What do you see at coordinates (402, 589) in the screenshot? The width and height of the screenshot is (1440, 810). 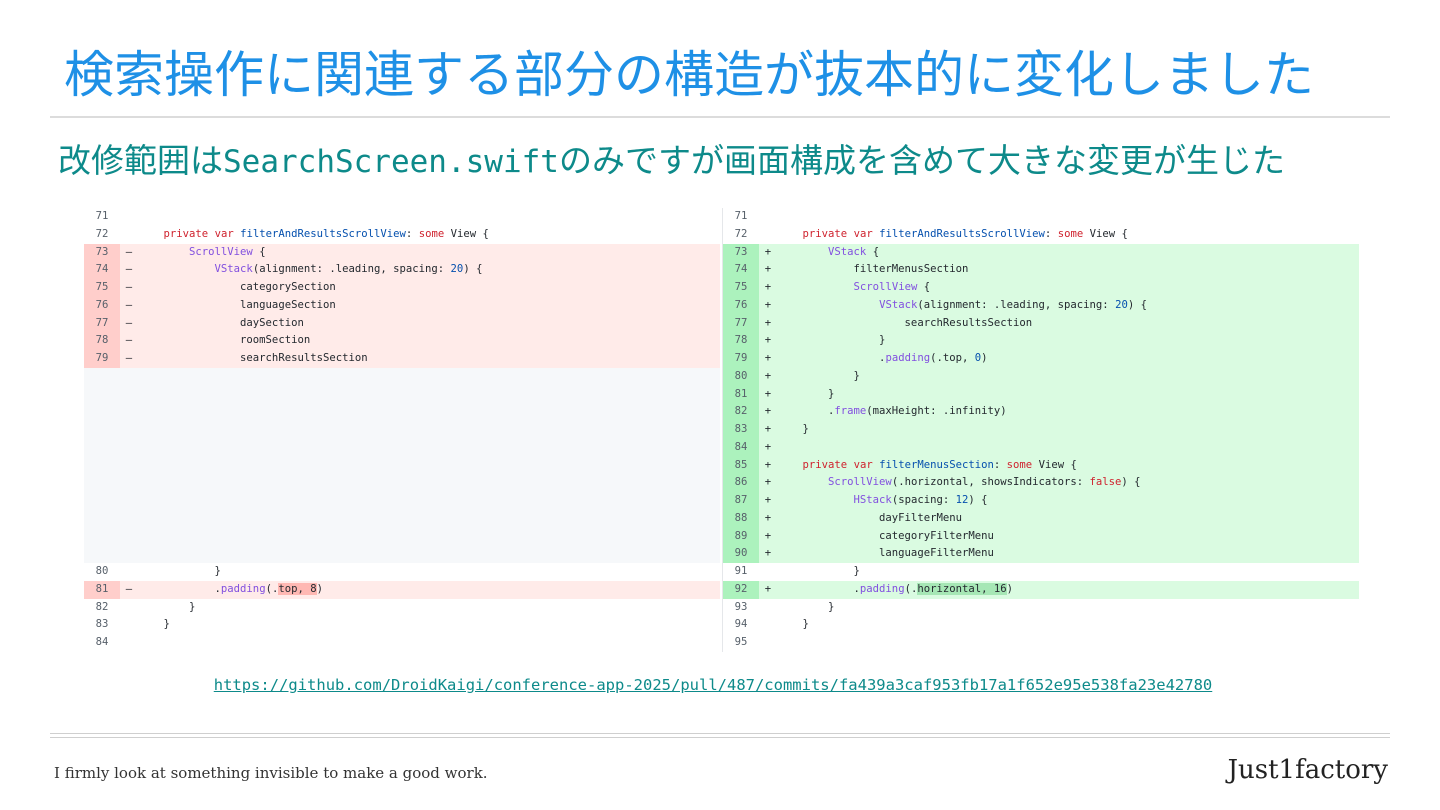 I see `left-diff-line: 81– .padding(.top, 8)` at bounding box center [402, 589].